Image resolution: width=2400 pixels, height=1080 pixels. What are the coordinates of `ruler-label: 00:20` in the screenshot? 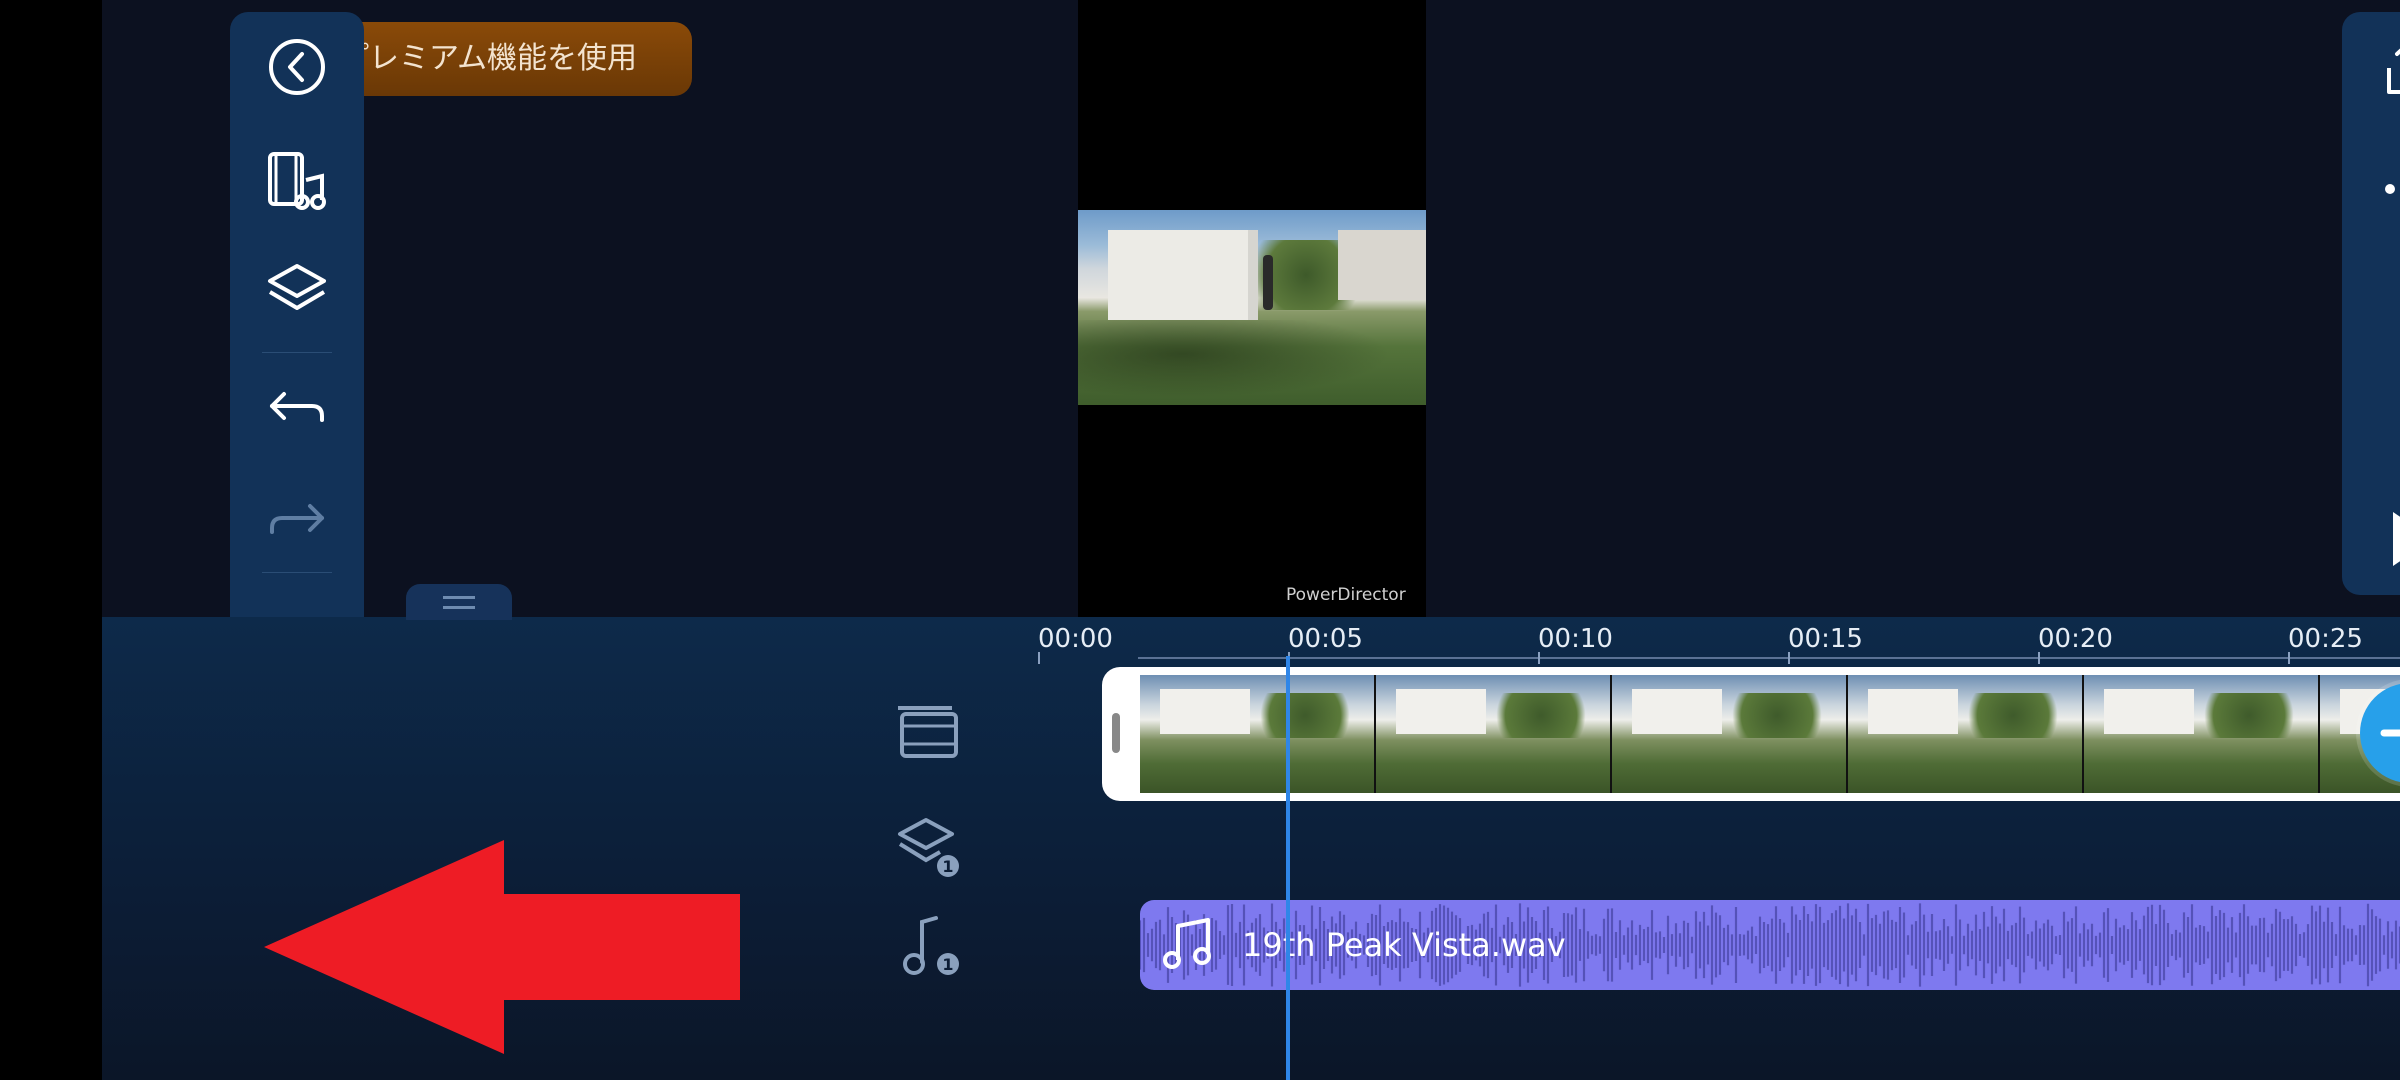 It's located at (2075, 639).